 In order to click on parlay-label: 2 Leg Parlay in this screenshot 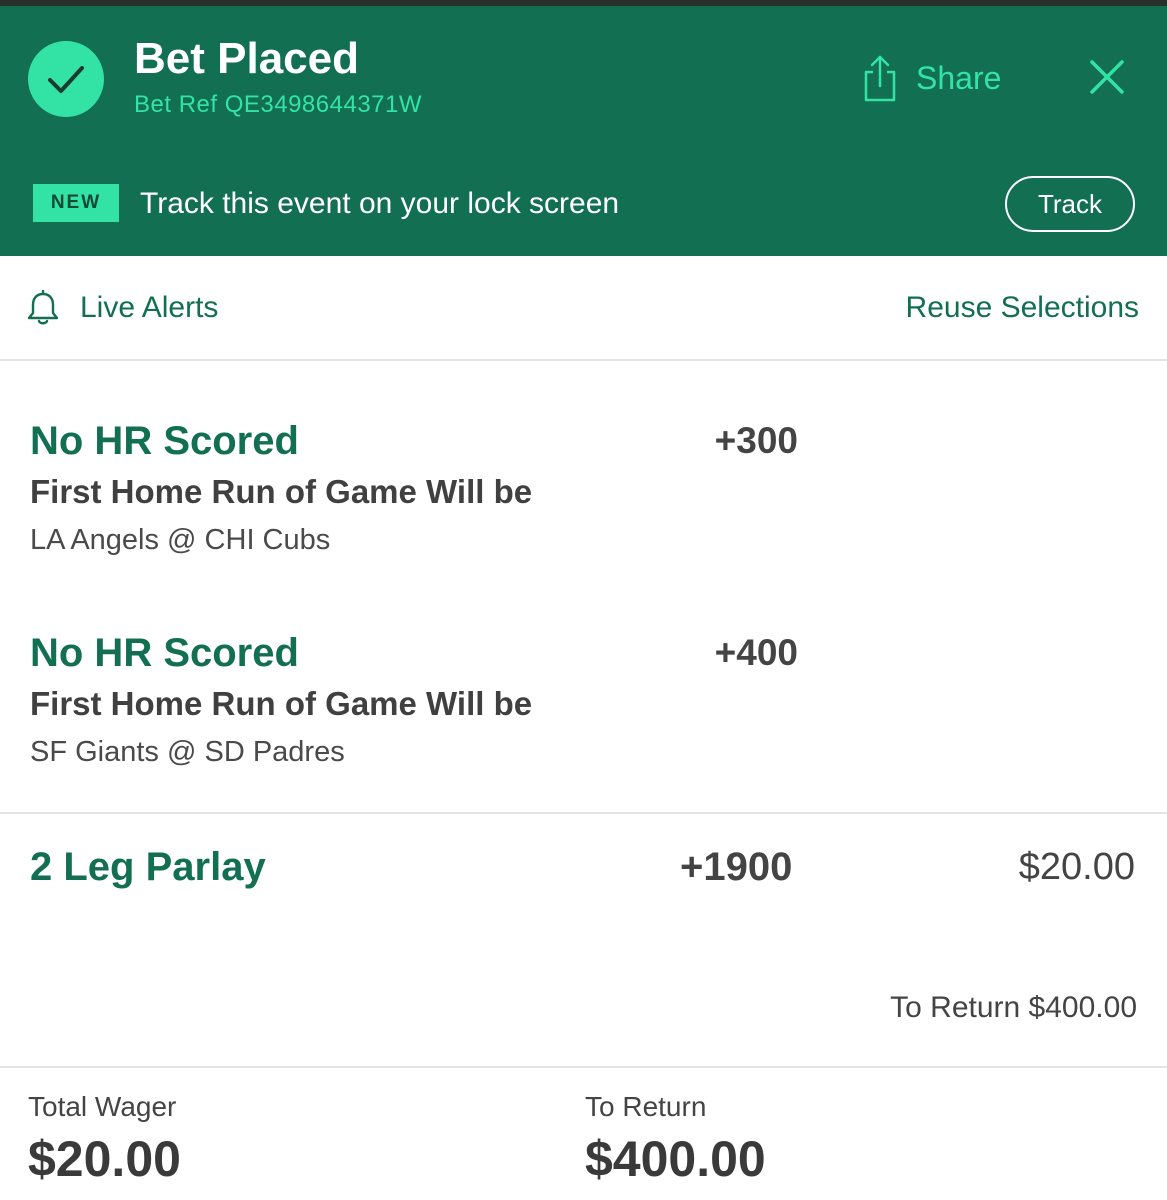, I will do `click(148, 867)`.